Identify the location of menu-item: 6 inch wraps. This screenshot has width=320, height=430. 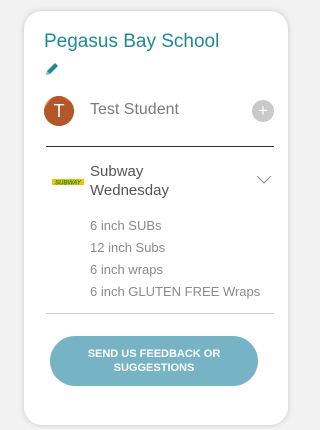
(180, 269).